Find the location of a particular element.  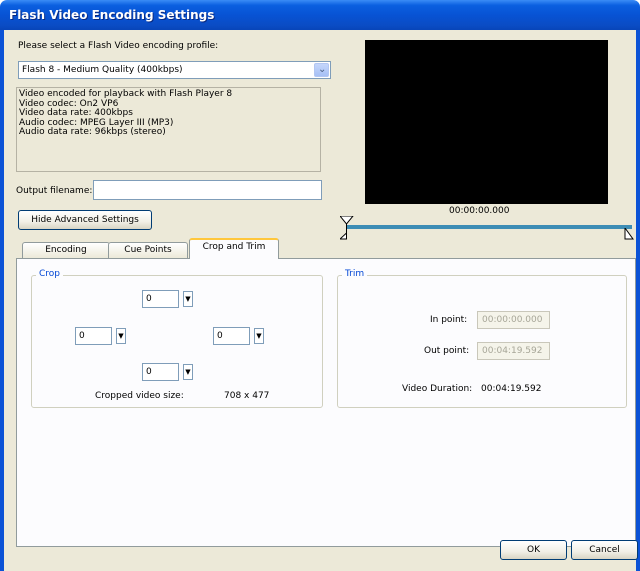

tab-crop-and-trim: Crop and Trim is located at coordinates (234, 248).